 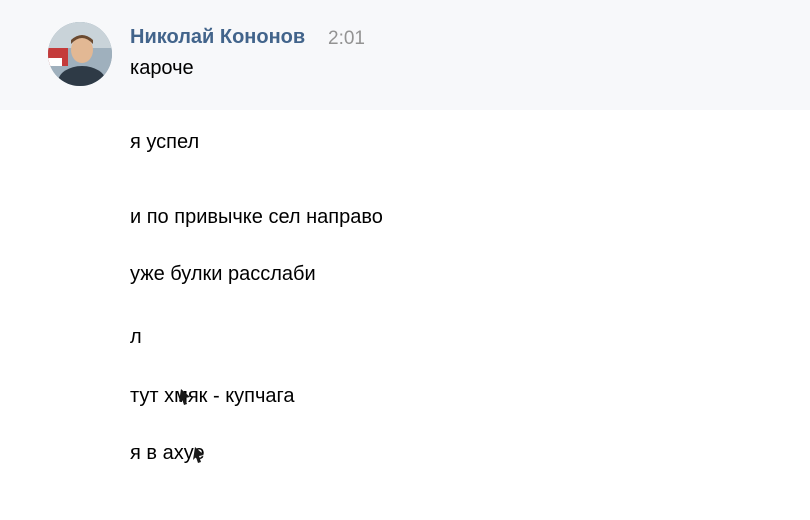 I want to click on avatar-photo-icon, so click(x=80, y=54).